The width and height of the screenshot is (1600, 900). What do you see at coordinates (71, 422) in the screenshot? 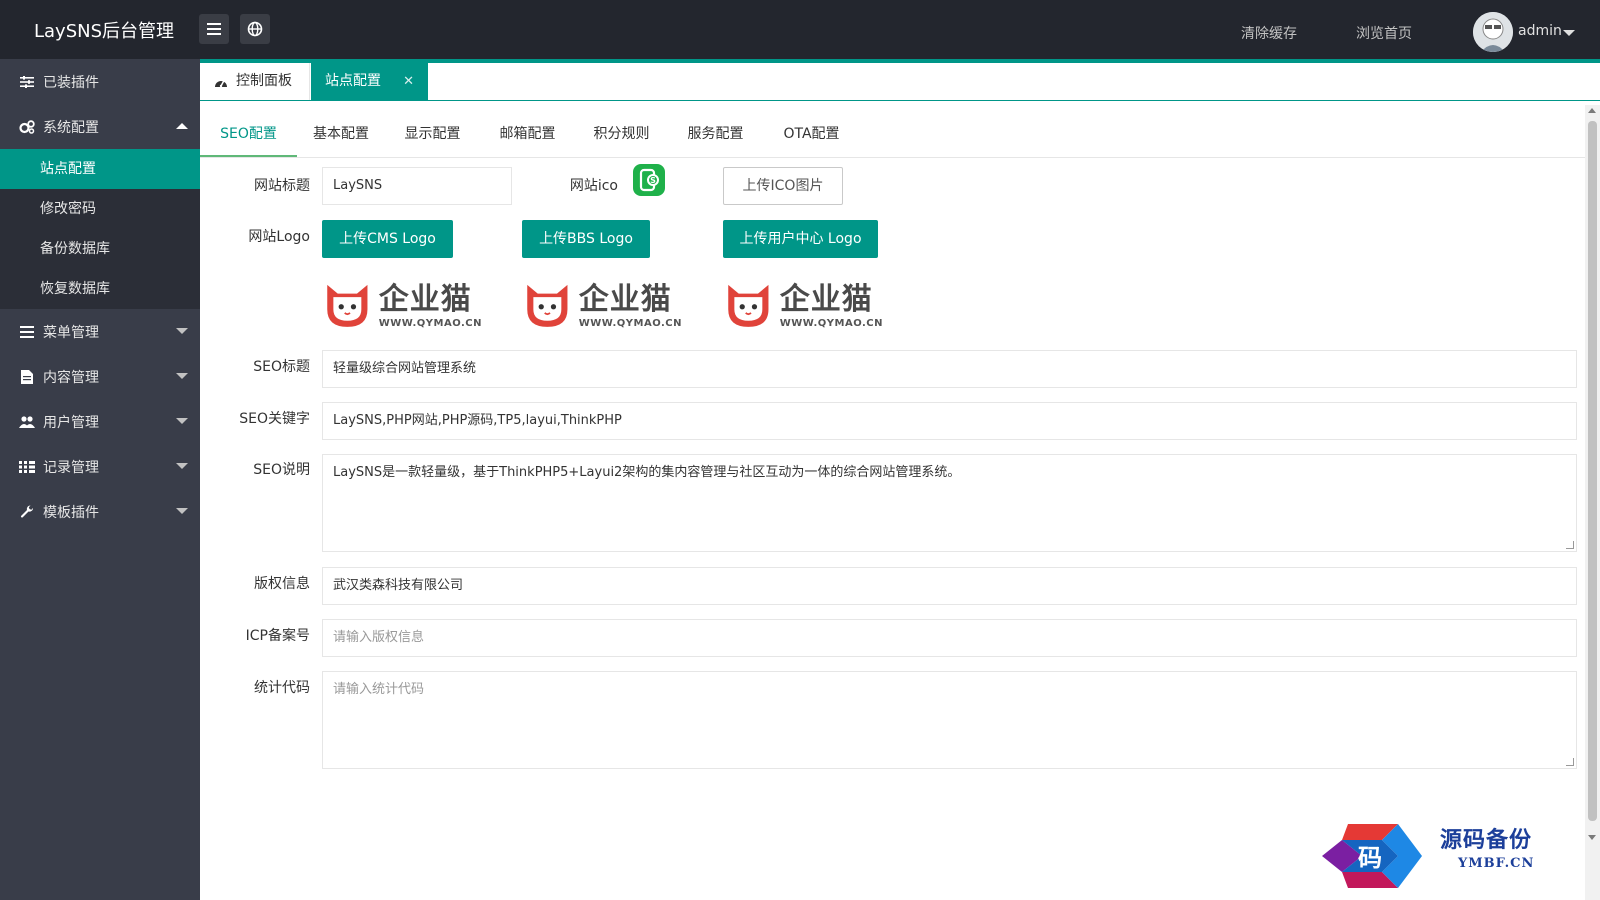
I see `sidebar-item-label: 用户管理` at bounding box center [71, 422].